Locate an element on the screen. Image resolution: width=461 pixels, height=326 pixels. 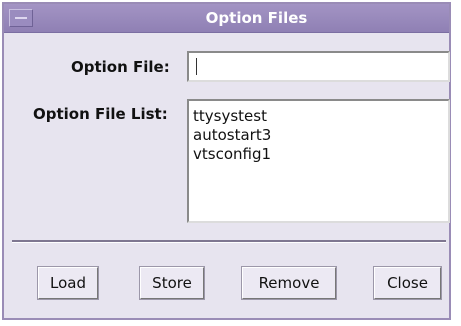
option-file-label: Option File: is located at coordinates (120, 67).